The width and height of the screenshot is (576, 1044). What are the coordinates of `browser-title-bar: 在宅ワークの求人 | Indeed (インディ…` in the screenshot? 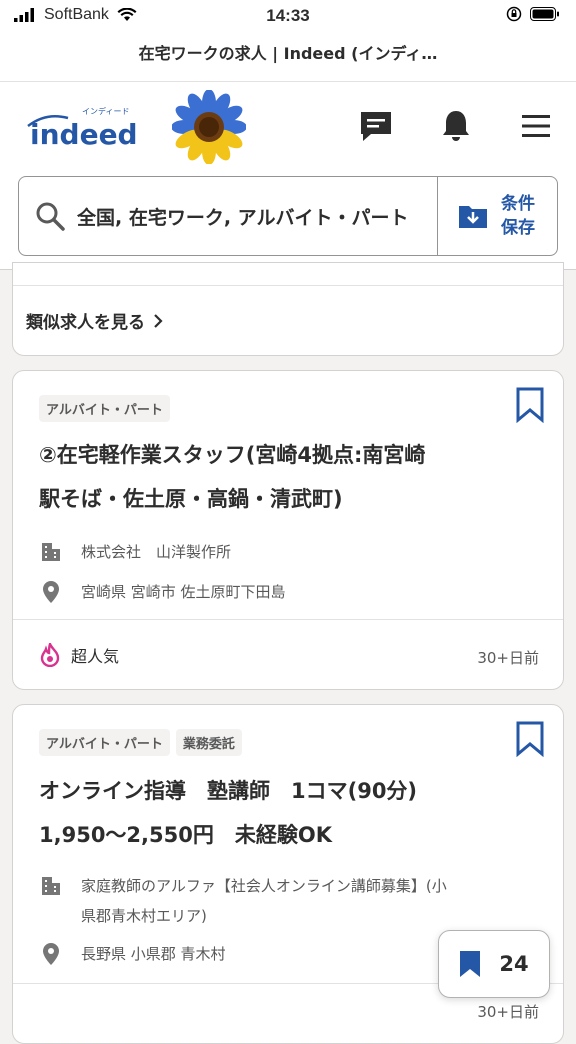 It's located at (288, 58).